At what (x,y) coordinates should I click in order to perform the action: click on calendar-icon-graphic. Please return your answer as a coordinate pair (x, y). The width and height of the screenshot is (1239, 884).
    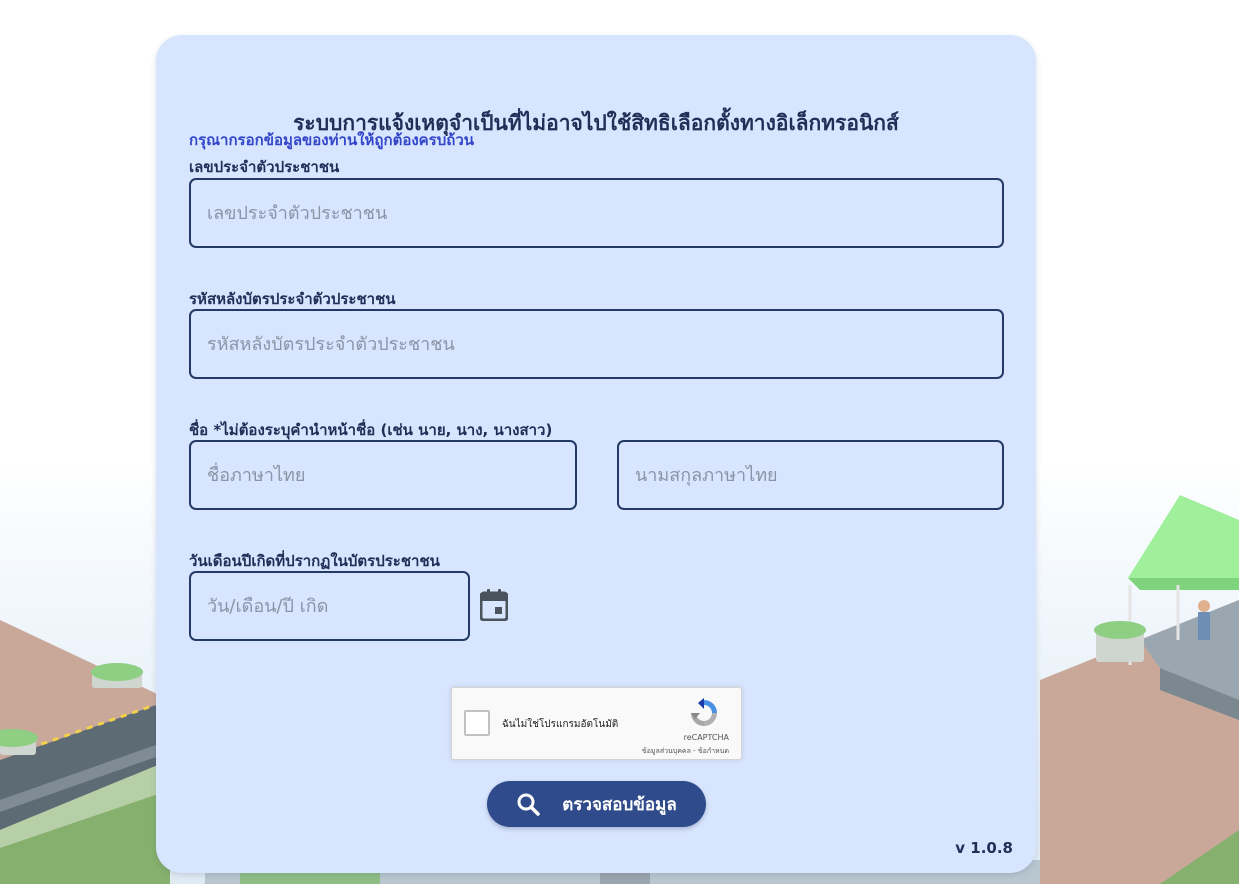
    Looking at the image, I should click on (494, 605).